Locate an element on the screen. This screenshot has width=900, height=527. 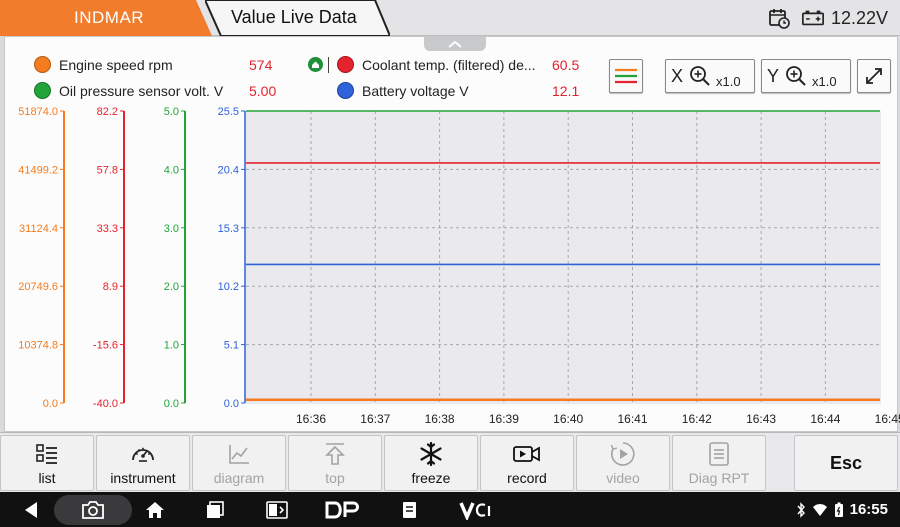
top-button: top is located at coordinates (335, 463).